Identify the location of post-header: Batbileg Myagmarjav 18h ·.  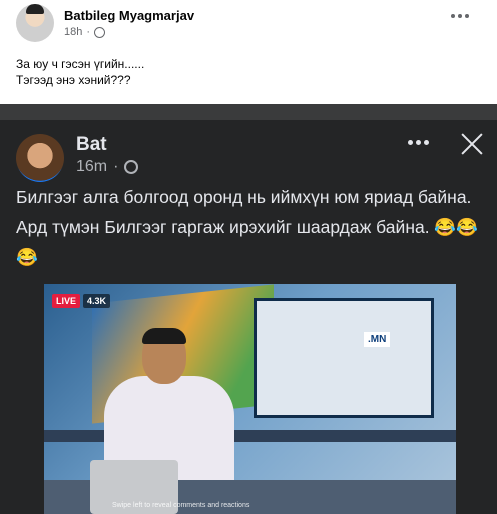
(248, 23).